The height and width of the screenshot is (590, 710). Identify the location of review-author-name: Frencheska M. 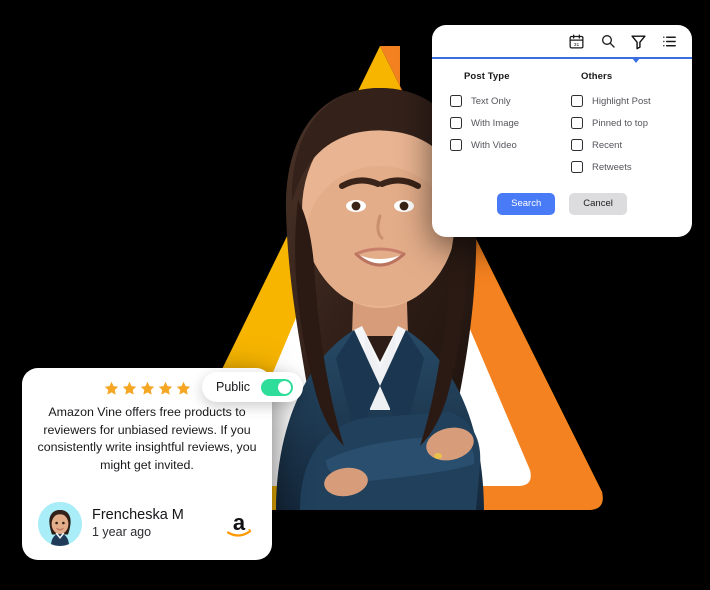
(138, 515).